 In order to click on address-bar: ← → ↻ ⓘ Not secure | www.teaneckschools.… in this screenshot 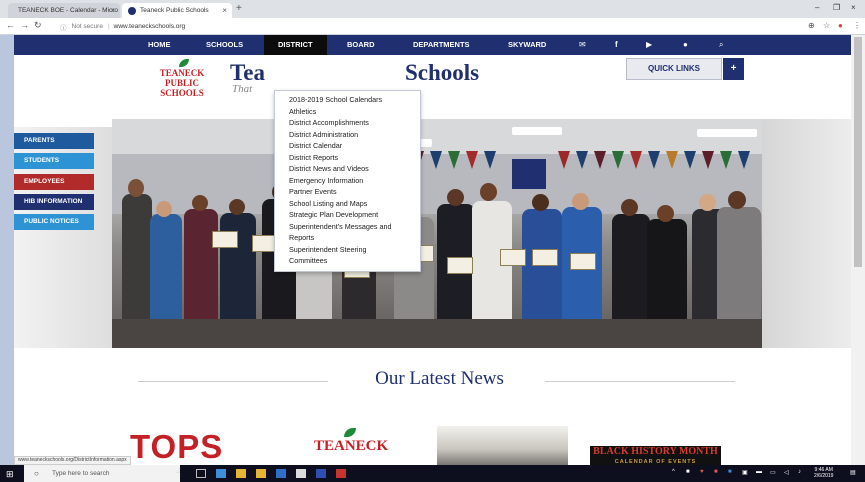, I will do `click(432, 26)`.